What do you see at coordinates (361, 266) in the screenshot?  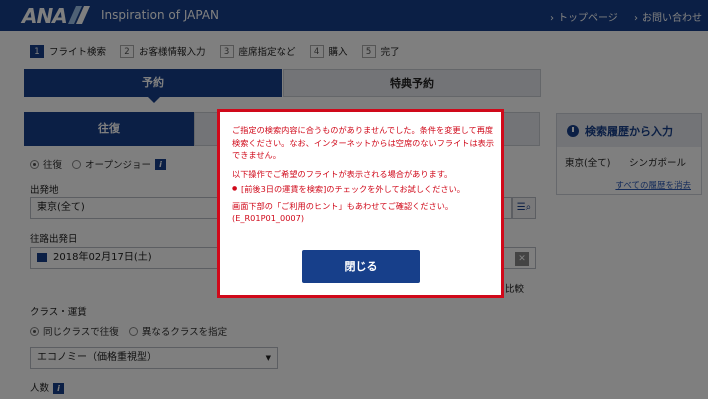 I see `close-button: 閉じる` at bounding box center [361, 266].